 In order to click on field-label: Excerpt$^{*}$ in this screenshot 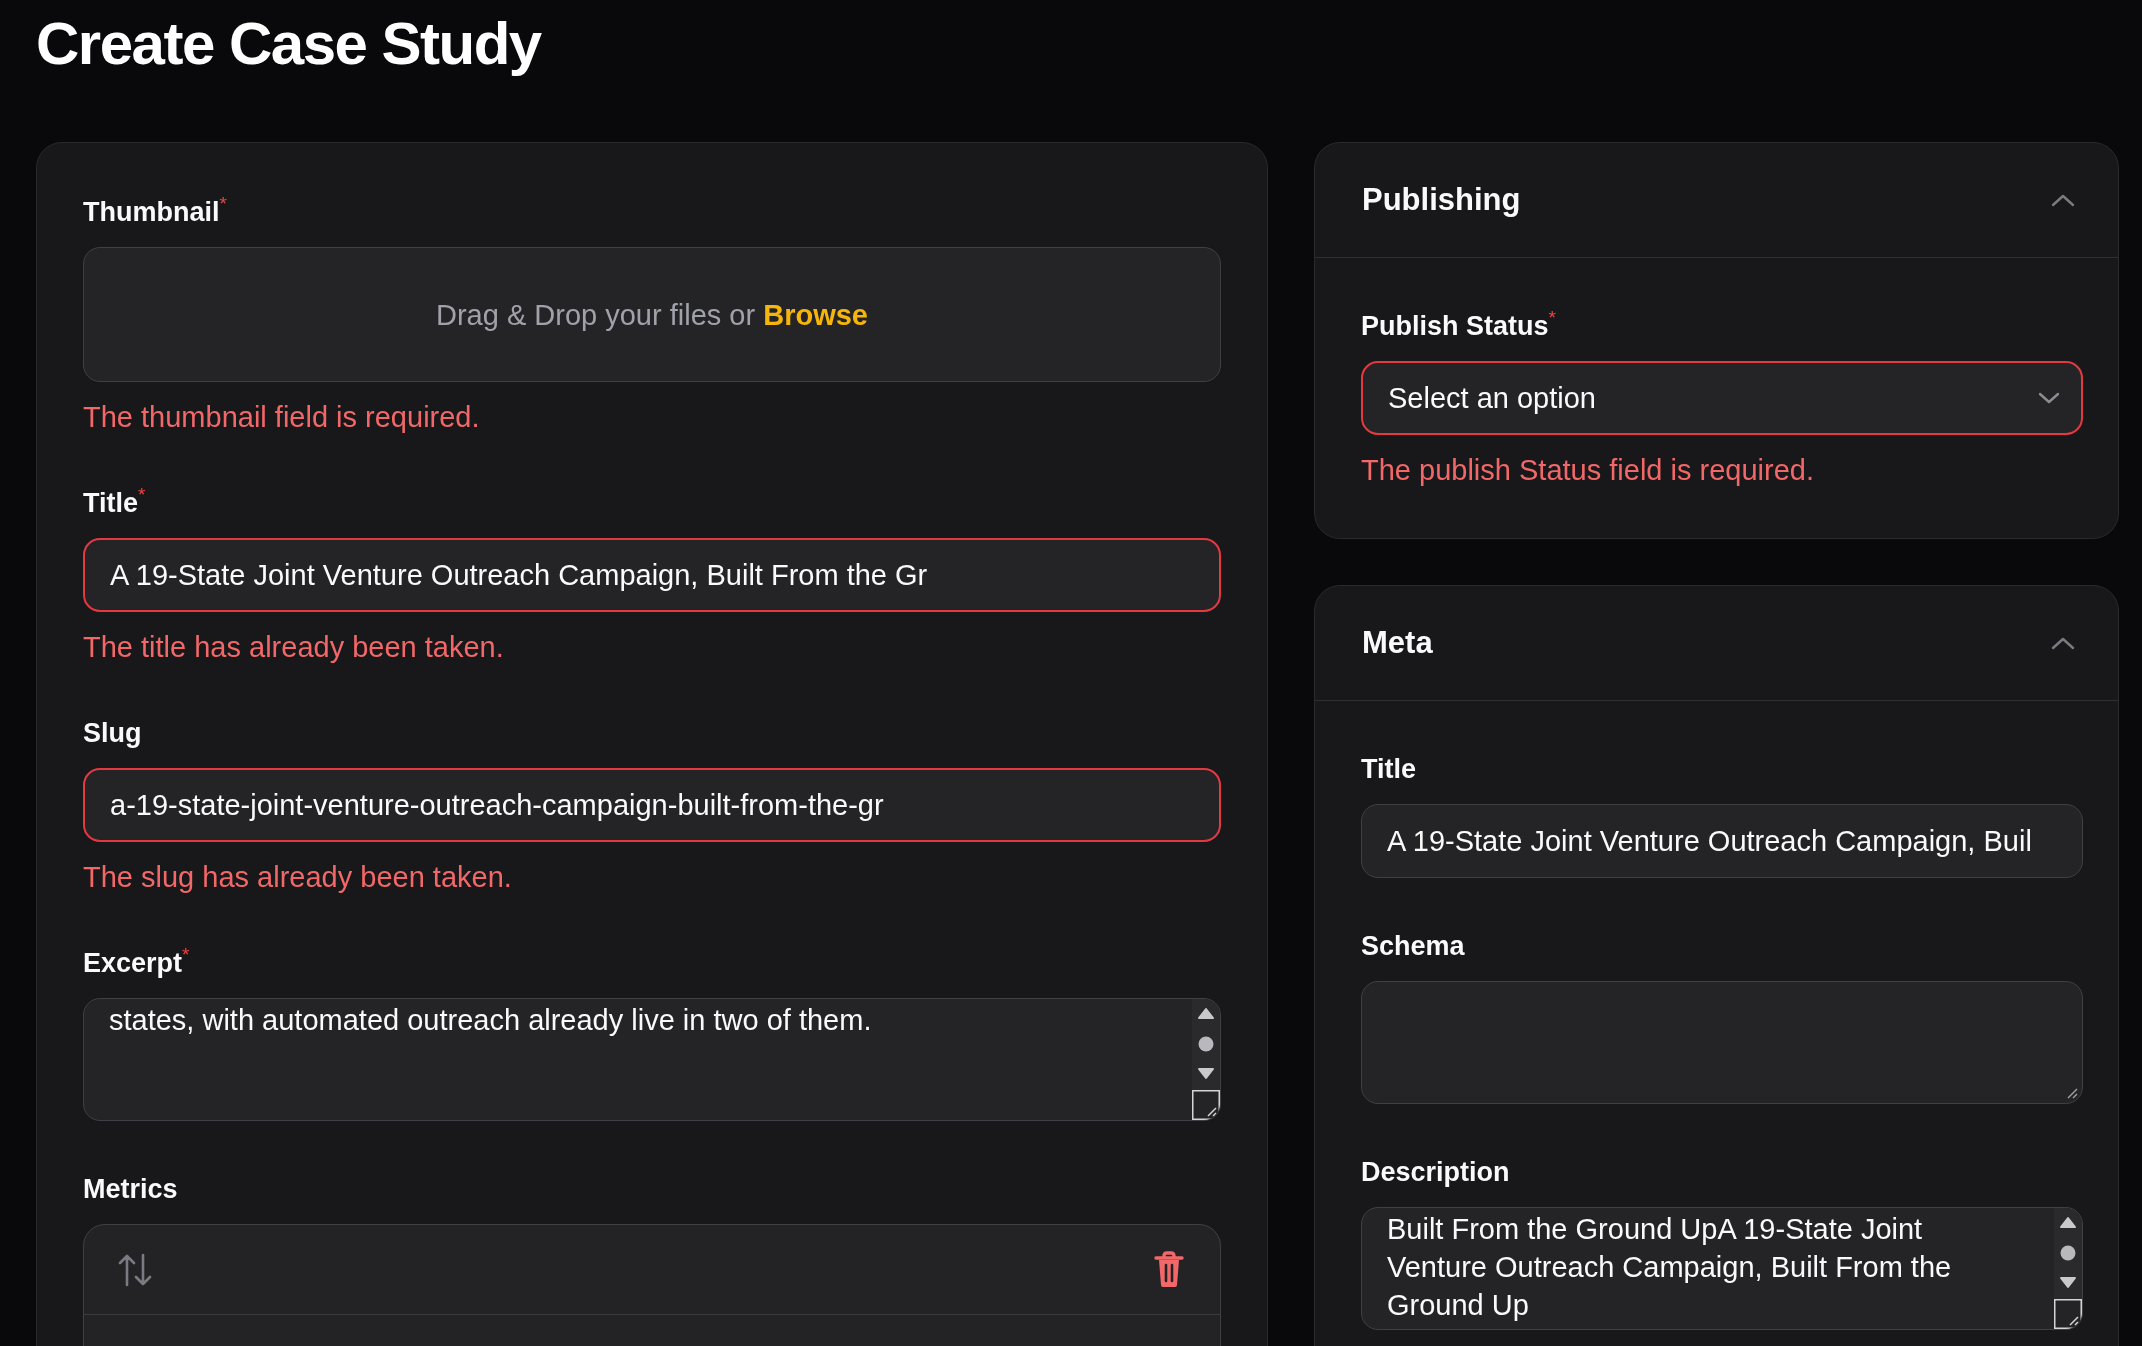, I will do `click(136, 962)`.